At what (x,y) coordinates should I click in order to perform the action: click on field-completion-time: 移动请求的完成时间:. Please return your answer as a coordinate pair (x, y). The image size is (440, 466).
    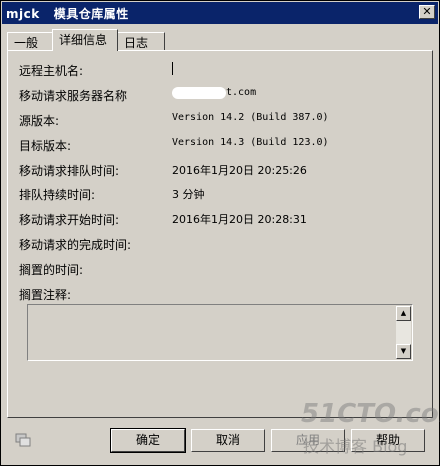
    Looking at the image, I should click on (95, 244).